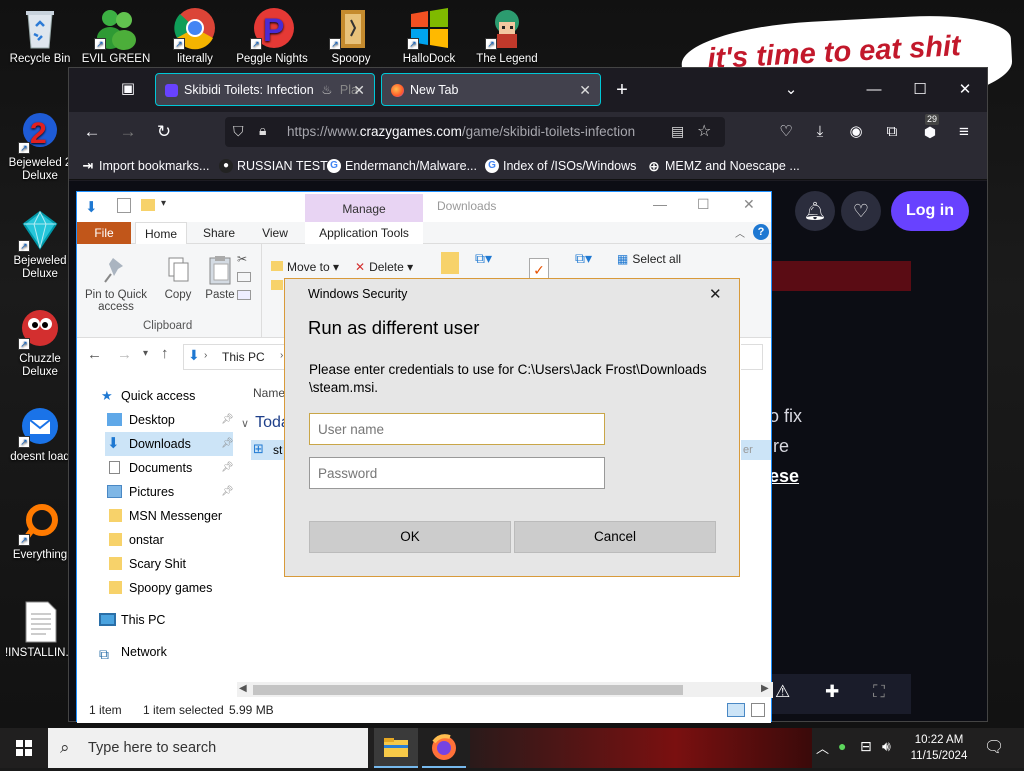 The image size is (1024, 771). What do you see at coordinates (765, 688) in the screenshot?
I see `scroll-right-icon: ▶` at bounding box center [765, 688].